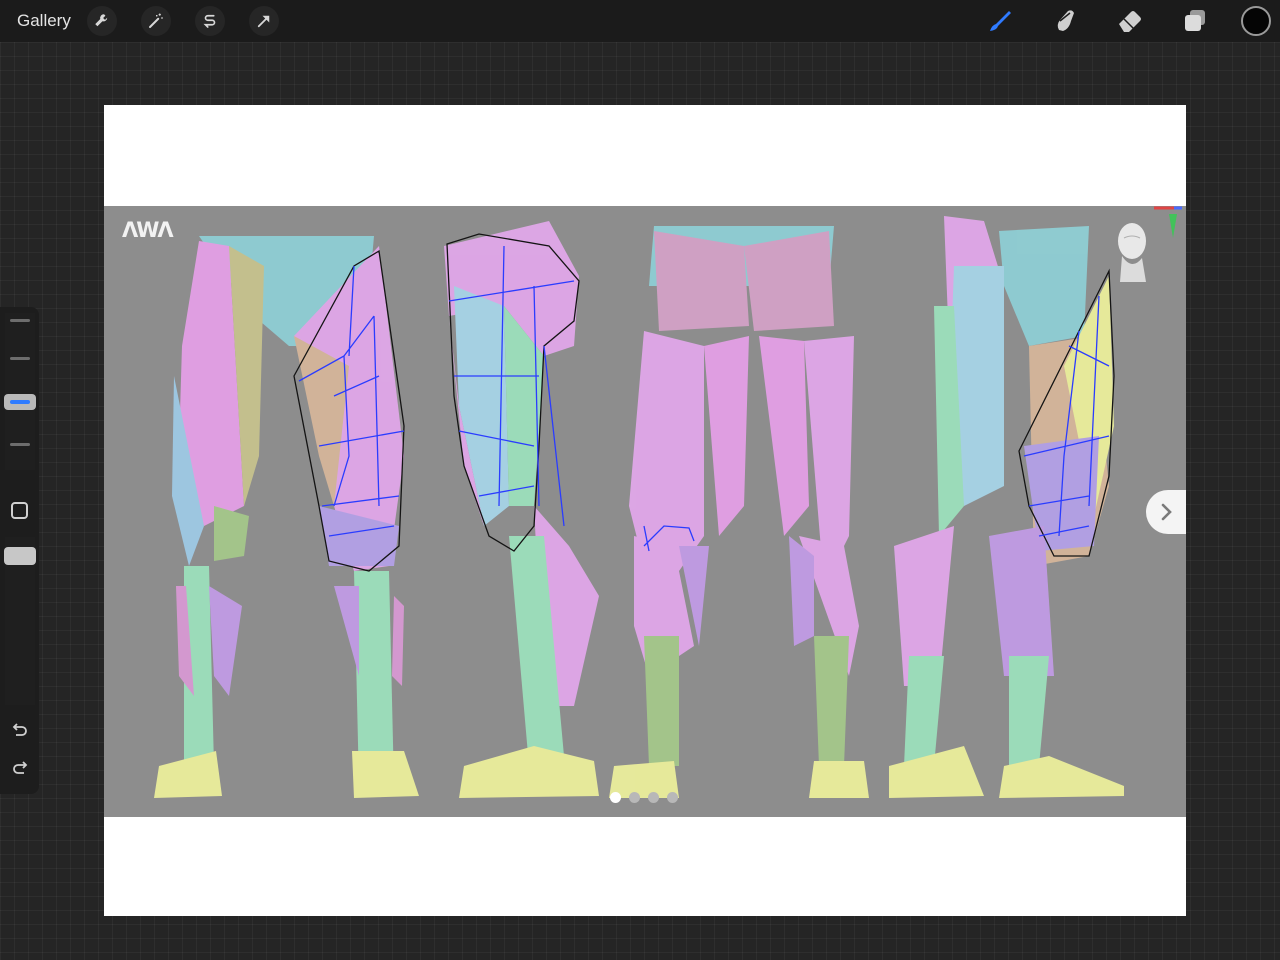 The height and width of the screenshot is (960, 1280). Describe the element at coordinates (640, 21) in the screenshot. I see `top-toolbar: Gallery` at that location.